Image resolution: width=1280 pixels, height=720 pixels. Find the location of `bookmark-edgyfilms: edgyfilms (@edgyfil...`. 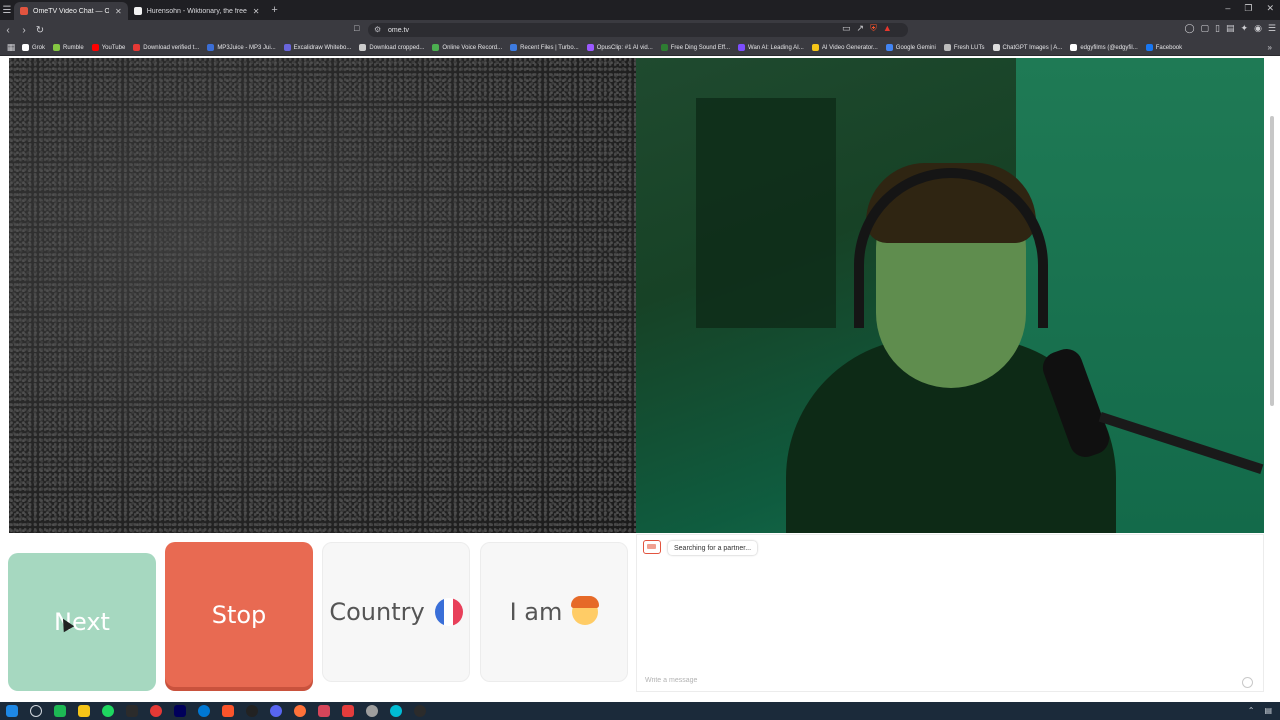

bookmark-edgyfilms: edgyfilms (@edgyfil... is located at coordinates (1104, 47).